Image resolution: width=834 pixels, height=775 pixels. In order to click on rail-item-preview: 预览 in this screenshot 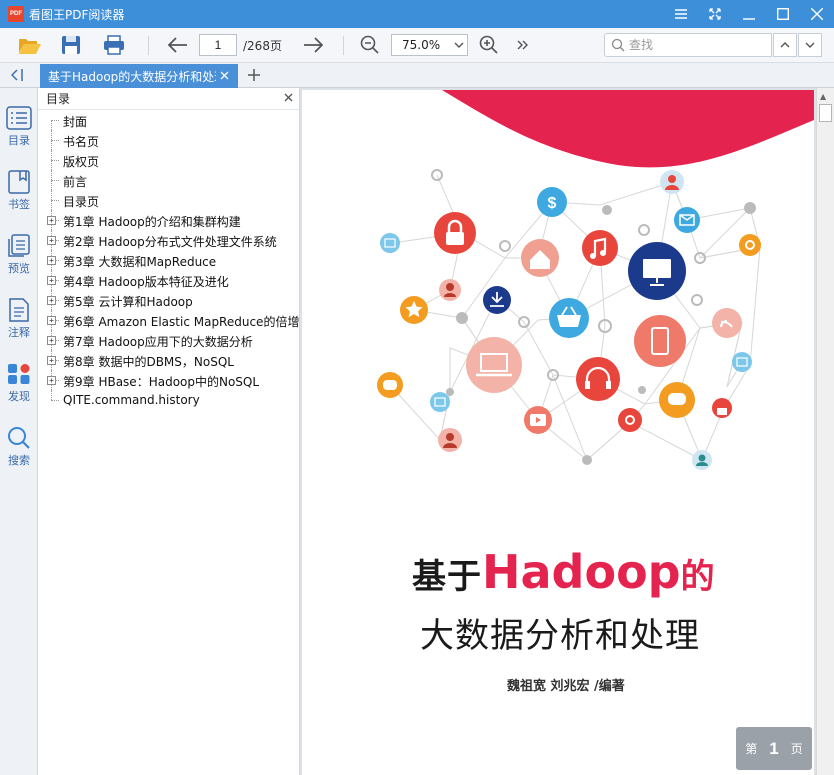, I will do `click(19, 260)`.